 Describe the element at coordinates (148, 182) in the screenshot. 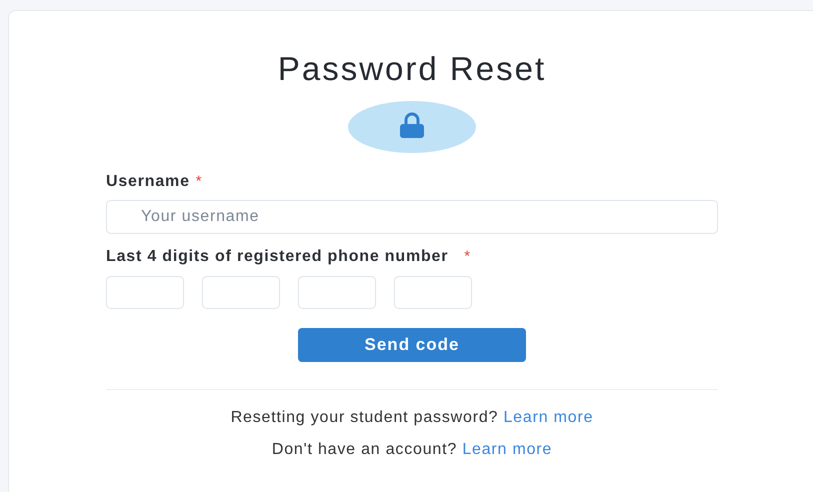

I see `field-label: Username` at that location.